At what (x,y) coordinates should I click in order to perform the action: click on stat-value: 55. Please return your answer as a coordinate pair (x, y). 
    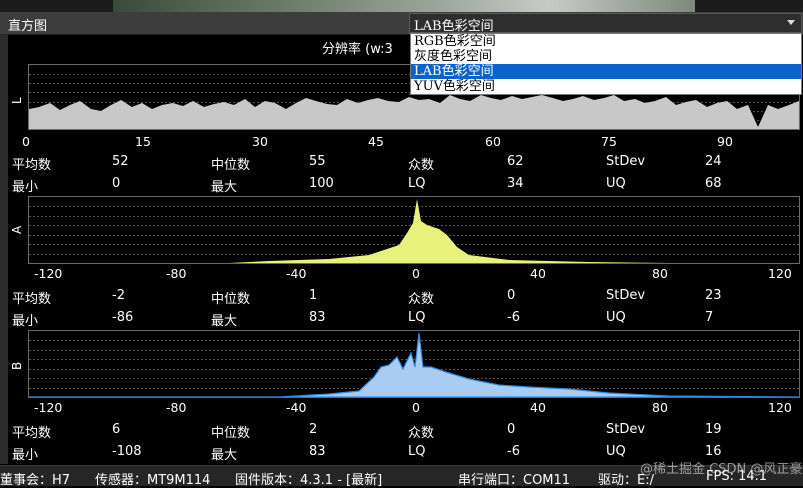
    Looking at the image, I should click on (317, 161).